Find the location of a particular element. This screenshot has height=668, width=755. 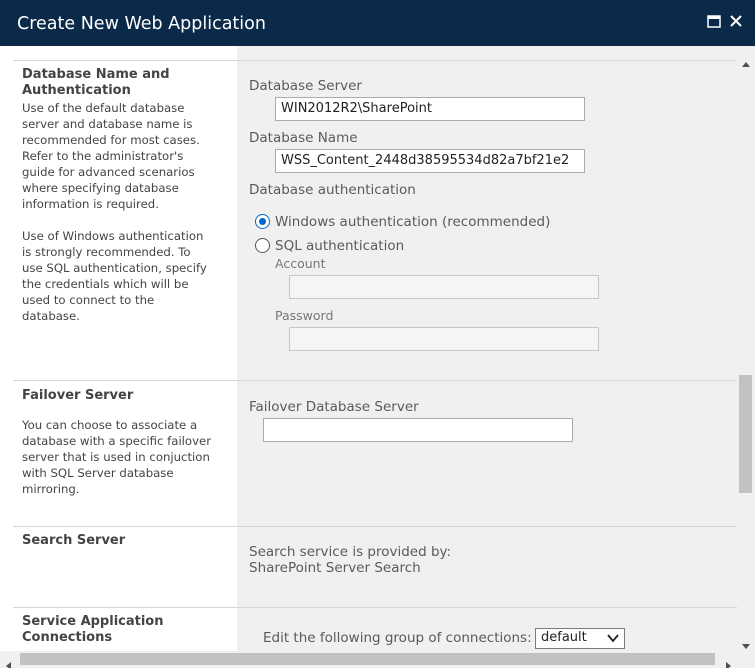

database-server-label: Database Server is located at coordinates (305, 86).